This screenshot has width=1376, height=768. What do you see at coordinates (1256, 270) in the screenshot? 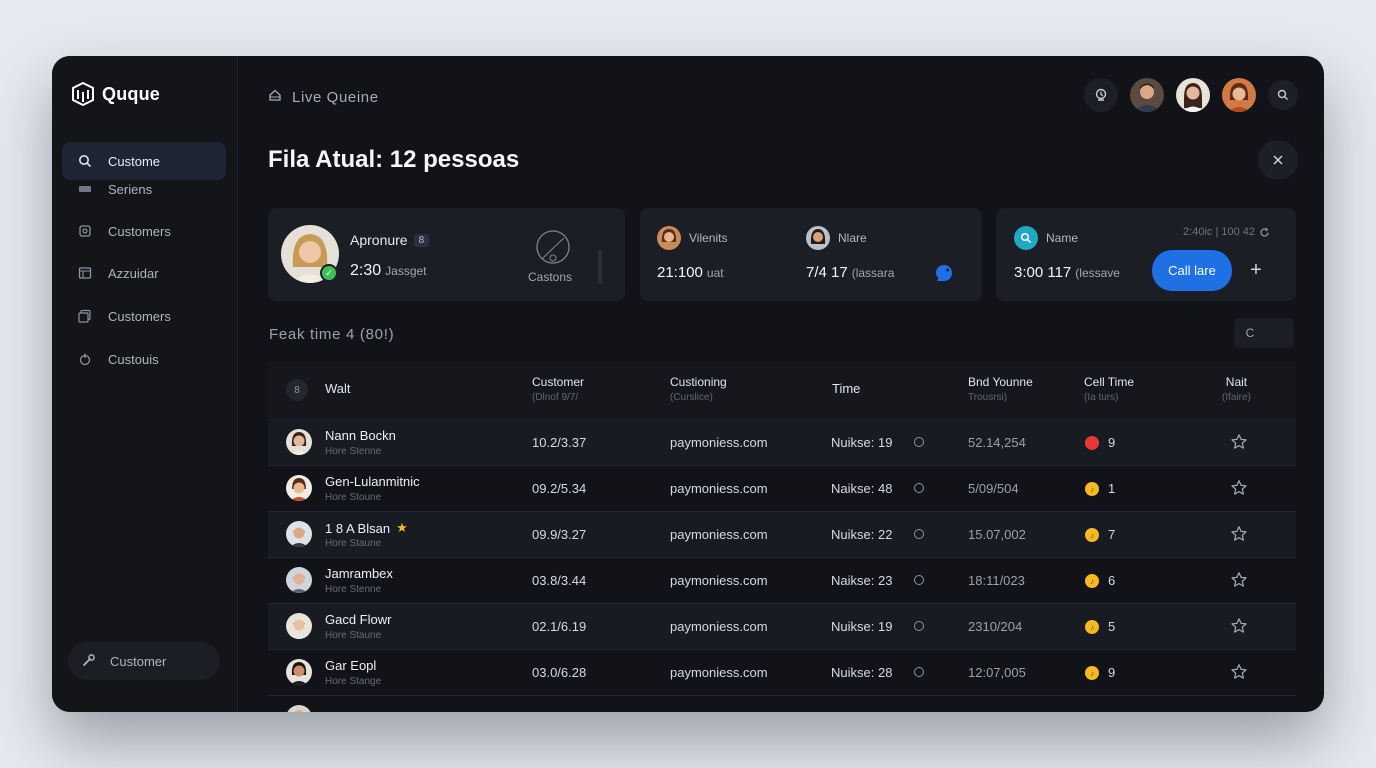
I see `add-button: +` at bounding box center [1256, 270].